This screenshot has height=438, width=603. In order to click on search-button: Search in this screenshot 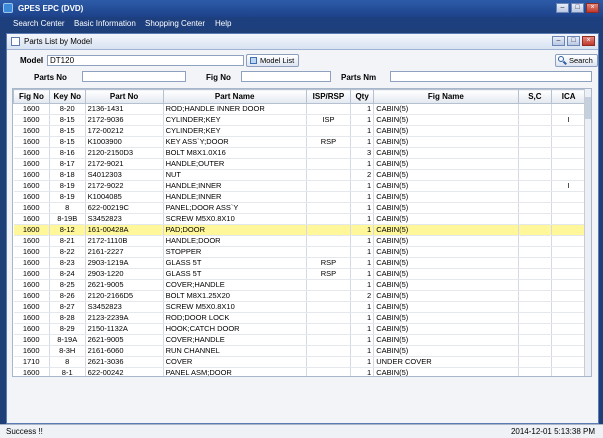, I will do `click(576, 60)`.